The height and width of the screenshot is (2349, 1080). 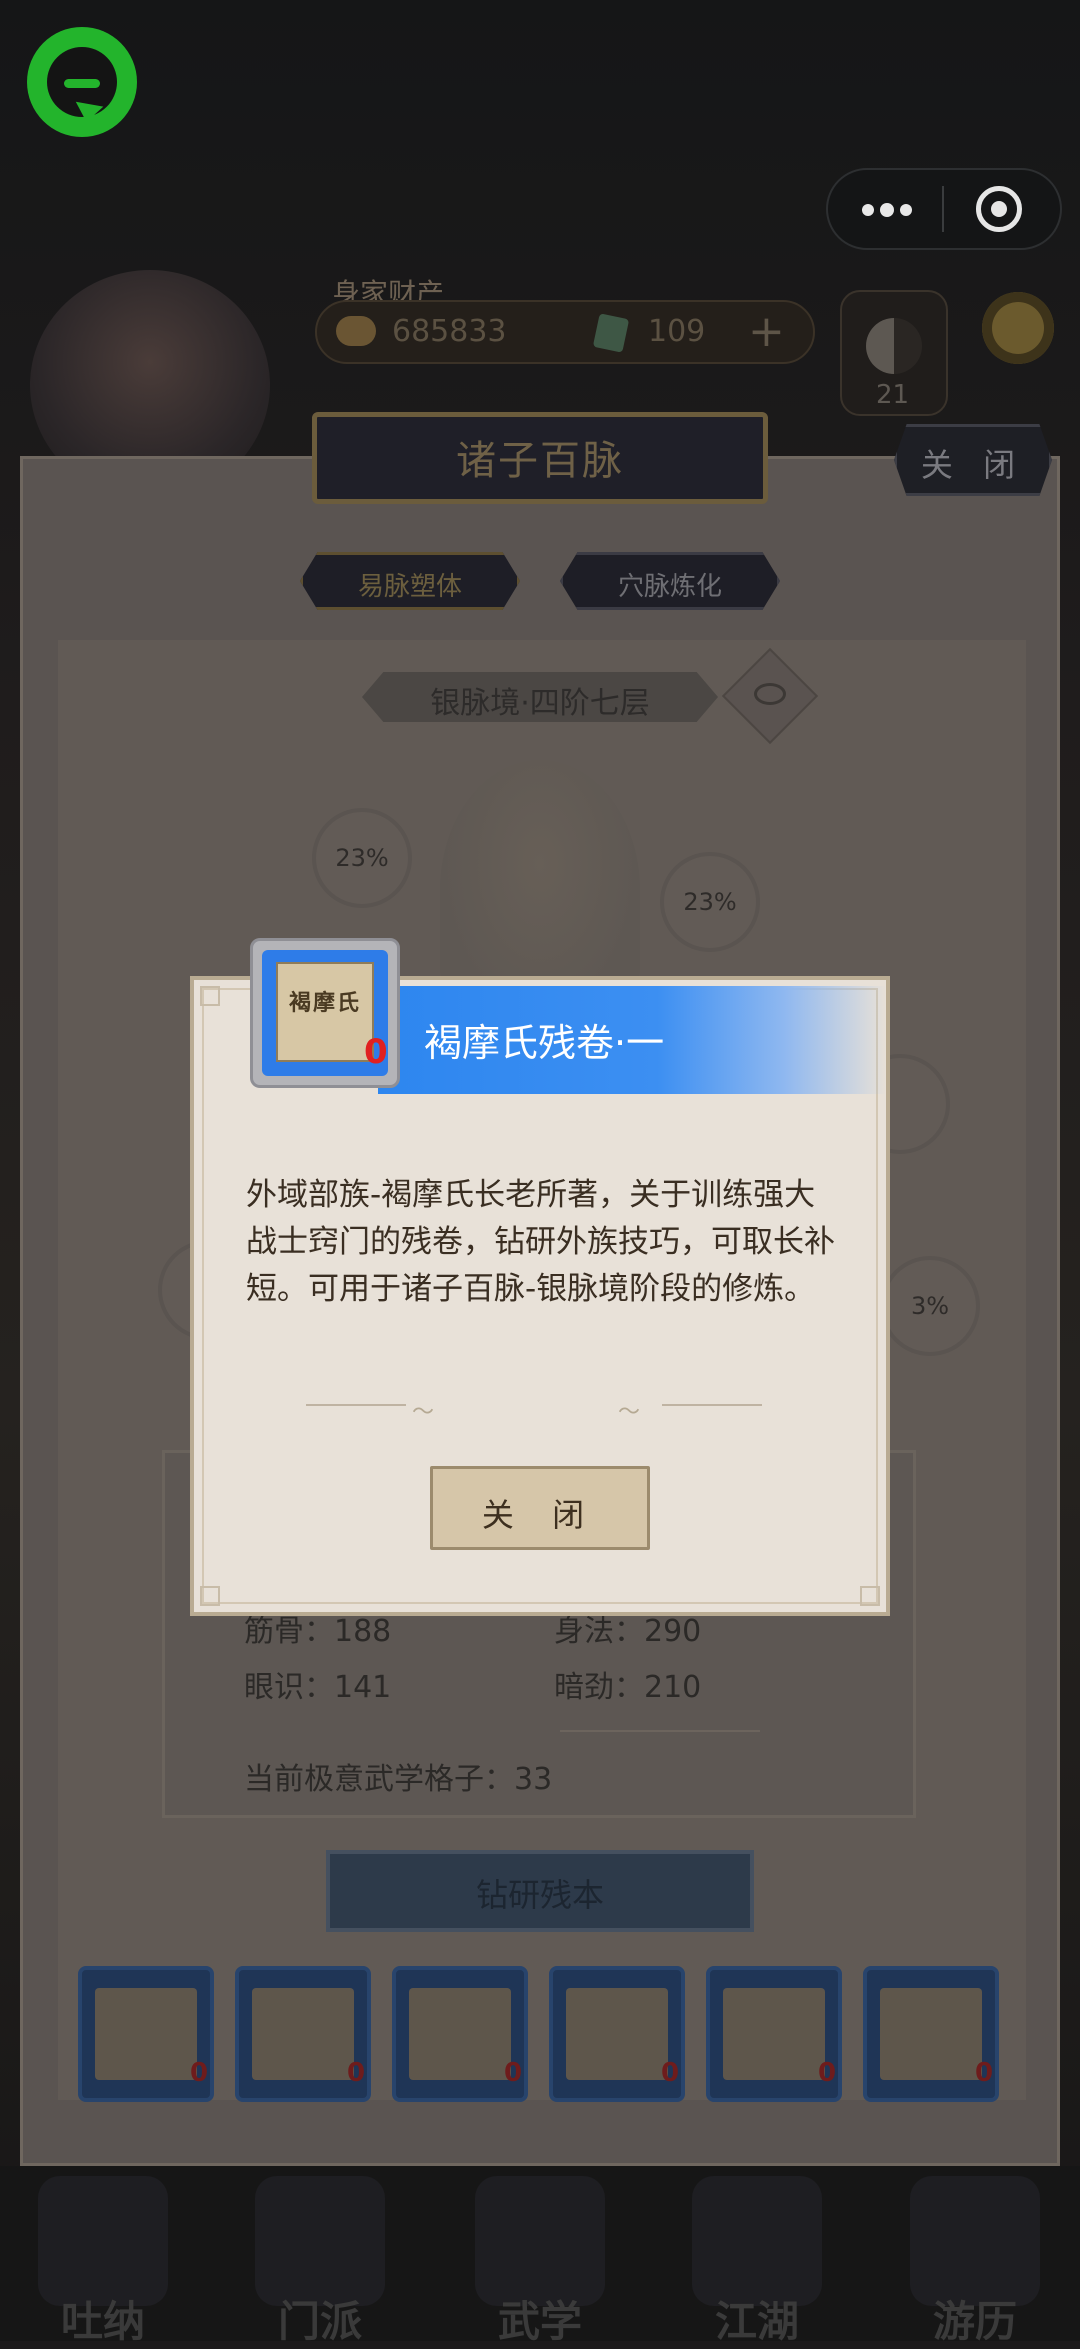 What do you see at coordinates (103, 2318) in the screenshot?
I see `nav-tuna: 吐纳` at bounding box center [103, 2318].